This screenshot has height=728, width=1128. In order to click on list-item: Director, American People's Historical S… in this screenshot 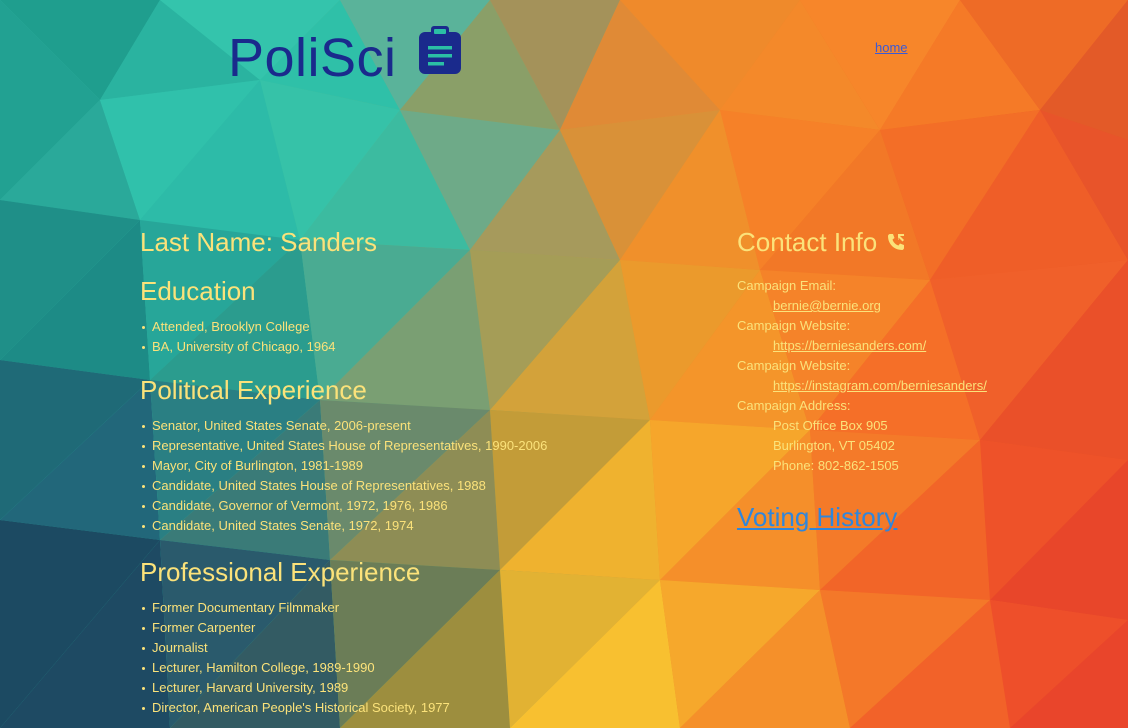, I will do `click(380, 708)`.